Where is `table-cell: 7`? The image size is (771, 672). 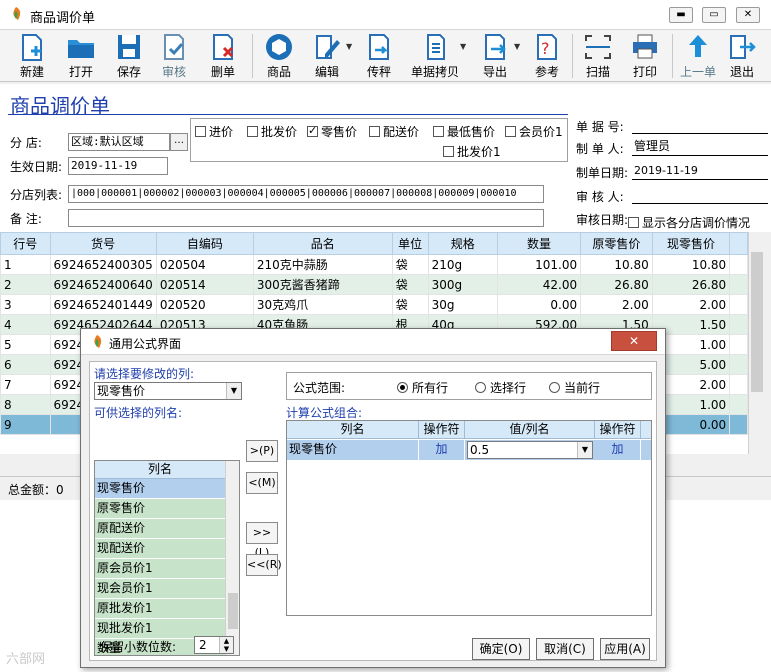 table-cell: 7 is located at coordinates (25, 384).